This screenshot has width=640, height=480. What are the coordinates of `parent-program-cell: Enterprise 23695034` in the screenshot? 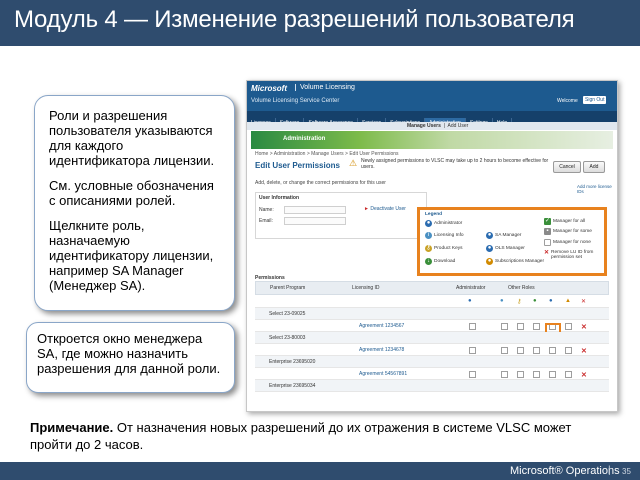 It's located at (292, 386).